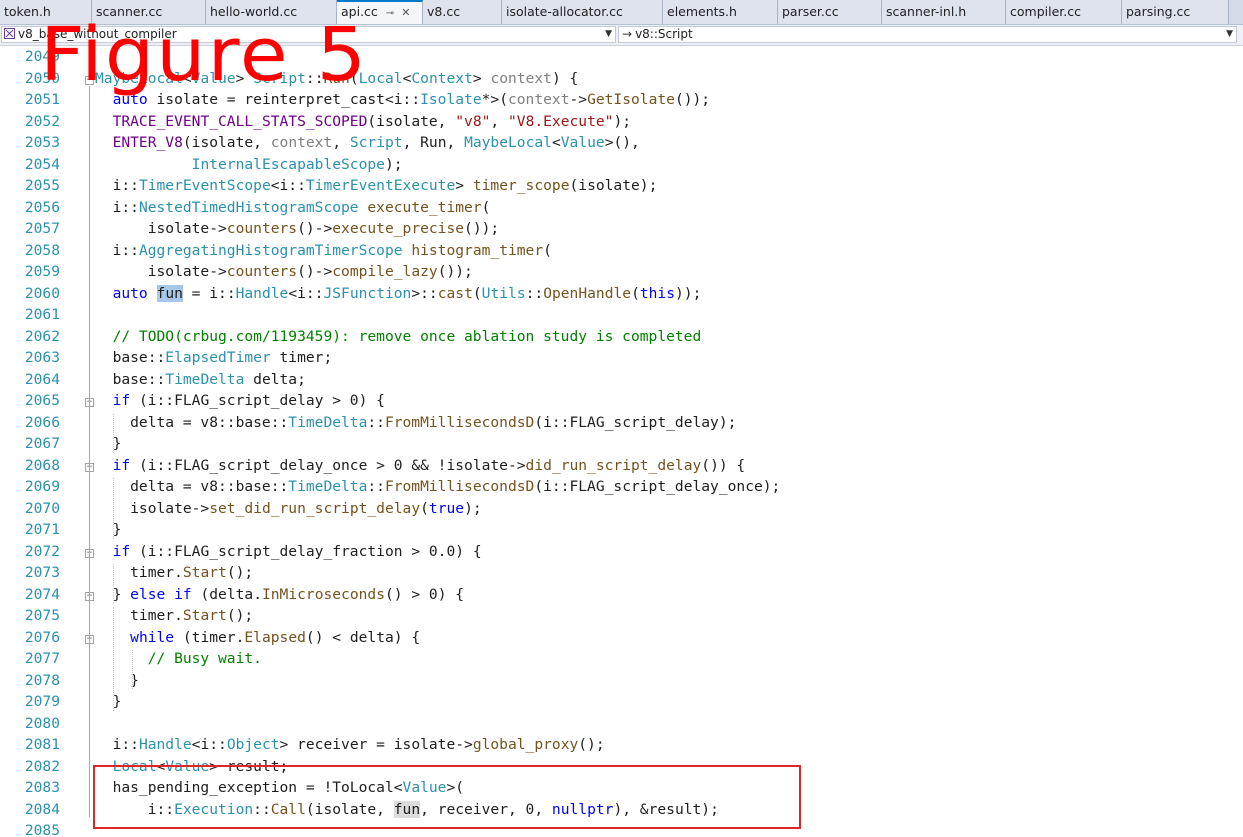 This screenshot has height=837, width=1243. Describe the element at coordinates (42, 250) in the screenshot. I see `line-number: 2058` at that location.